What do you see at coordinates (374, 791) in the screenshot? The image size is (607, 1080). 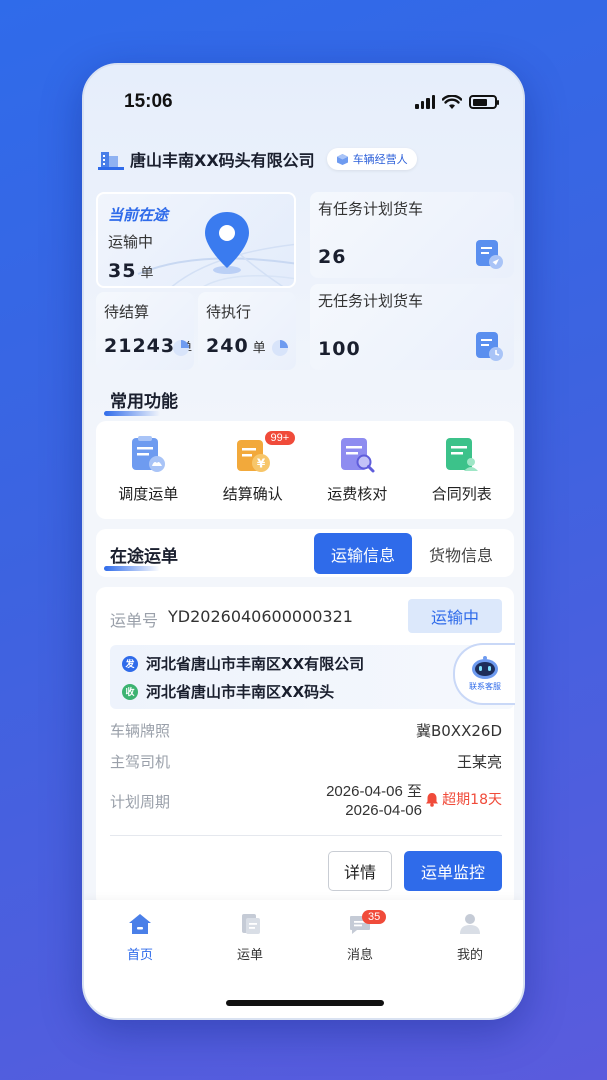 I see `period-start: 2026-04-06 至` at bounding box center [374, 791].